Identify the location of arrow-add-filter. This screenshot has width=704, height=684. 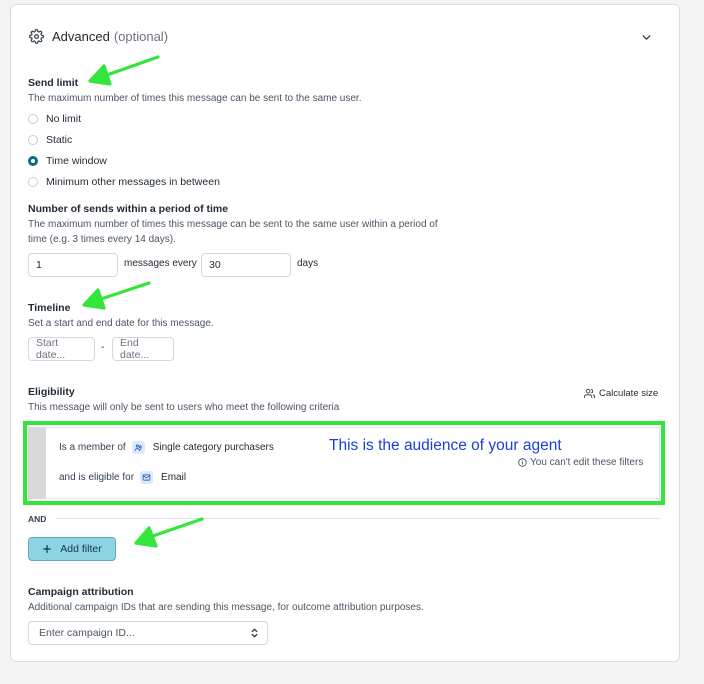
(169, 532).